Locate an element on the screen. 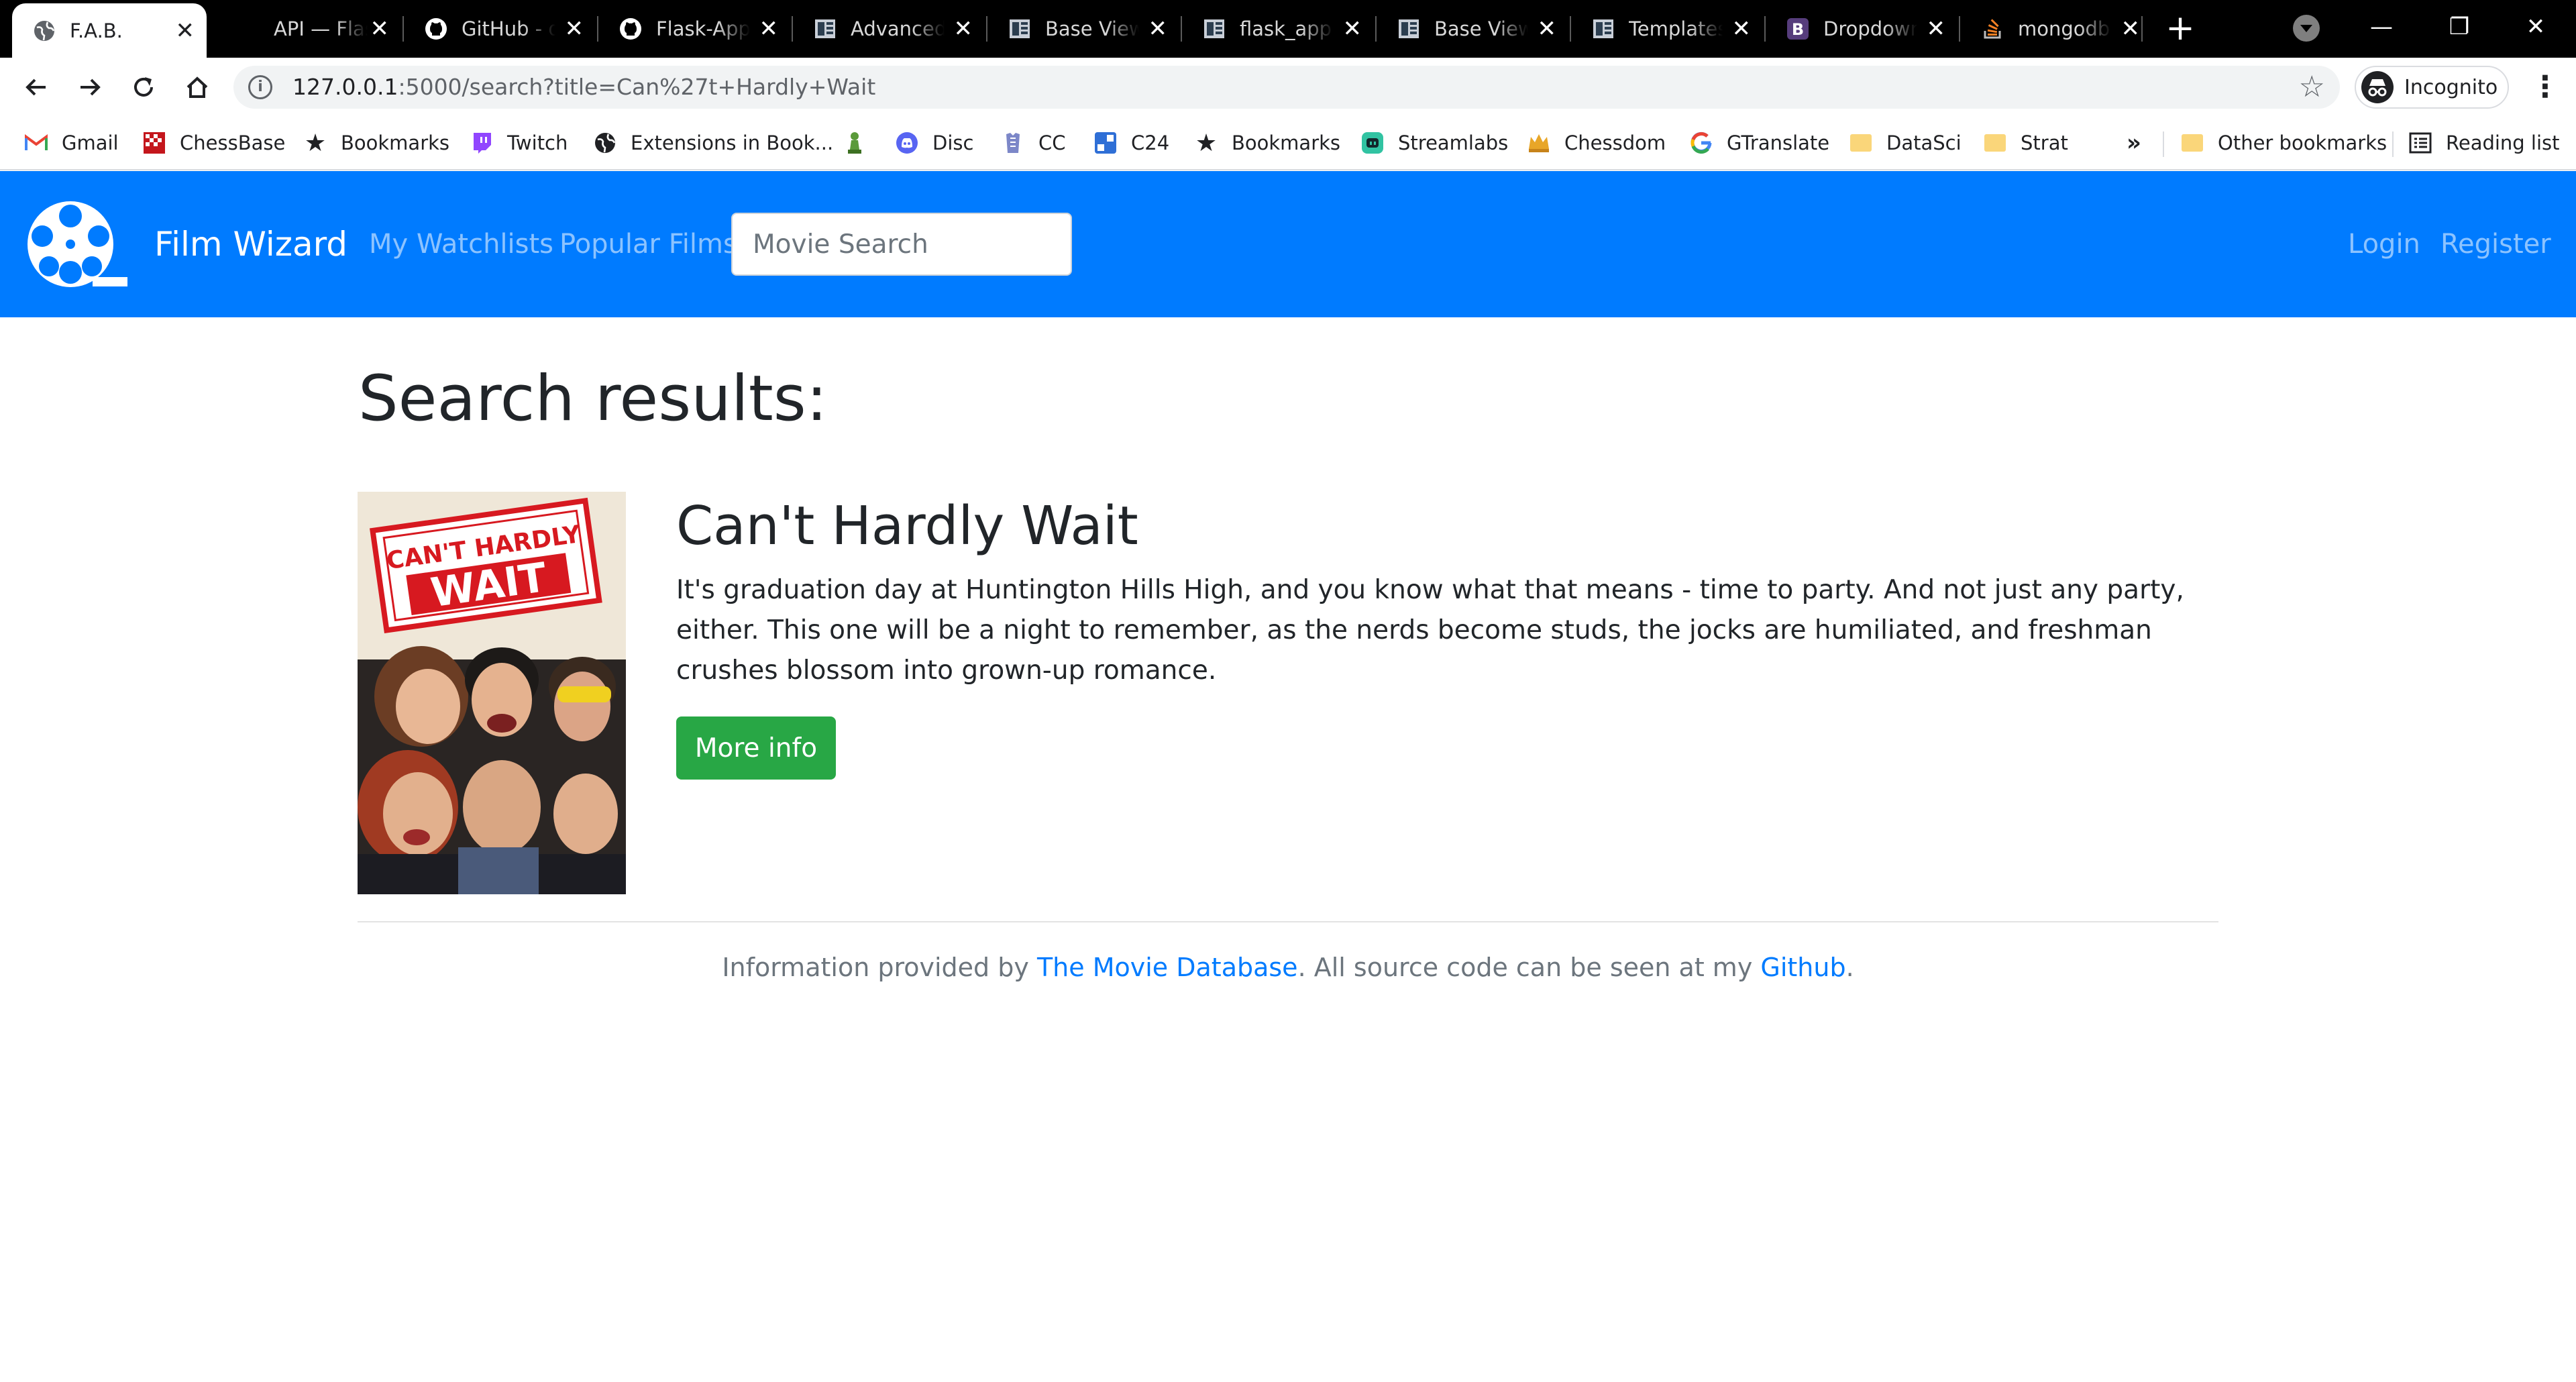  restore-window-button: ❐ is located at coordinates (2459, 27).